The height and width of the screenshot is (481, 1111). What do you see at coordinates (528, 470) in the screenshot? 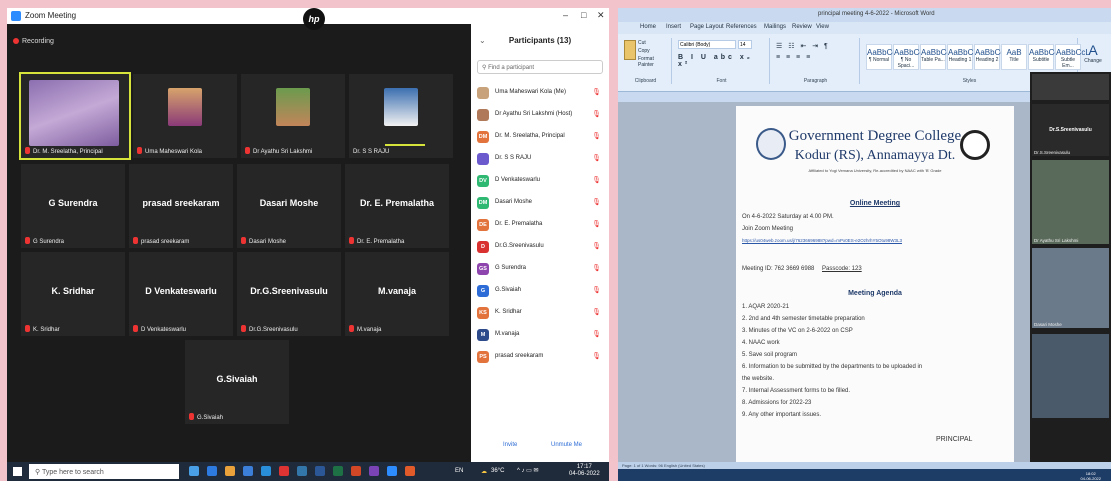
I see `tray-icons: ^ ♪ ▭ ✉` at bounding box center [528, 470].